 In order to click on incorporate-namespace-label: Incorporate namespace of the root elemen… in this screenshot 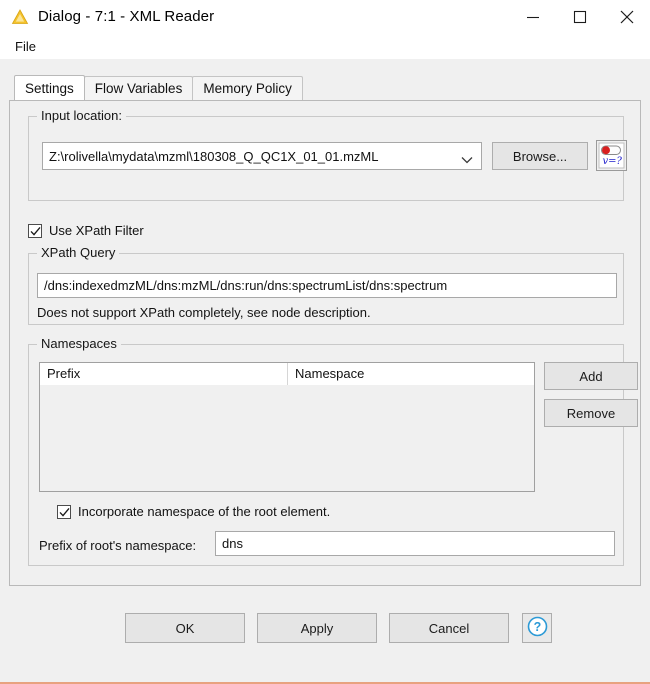, I will do `click(204, 511)`.